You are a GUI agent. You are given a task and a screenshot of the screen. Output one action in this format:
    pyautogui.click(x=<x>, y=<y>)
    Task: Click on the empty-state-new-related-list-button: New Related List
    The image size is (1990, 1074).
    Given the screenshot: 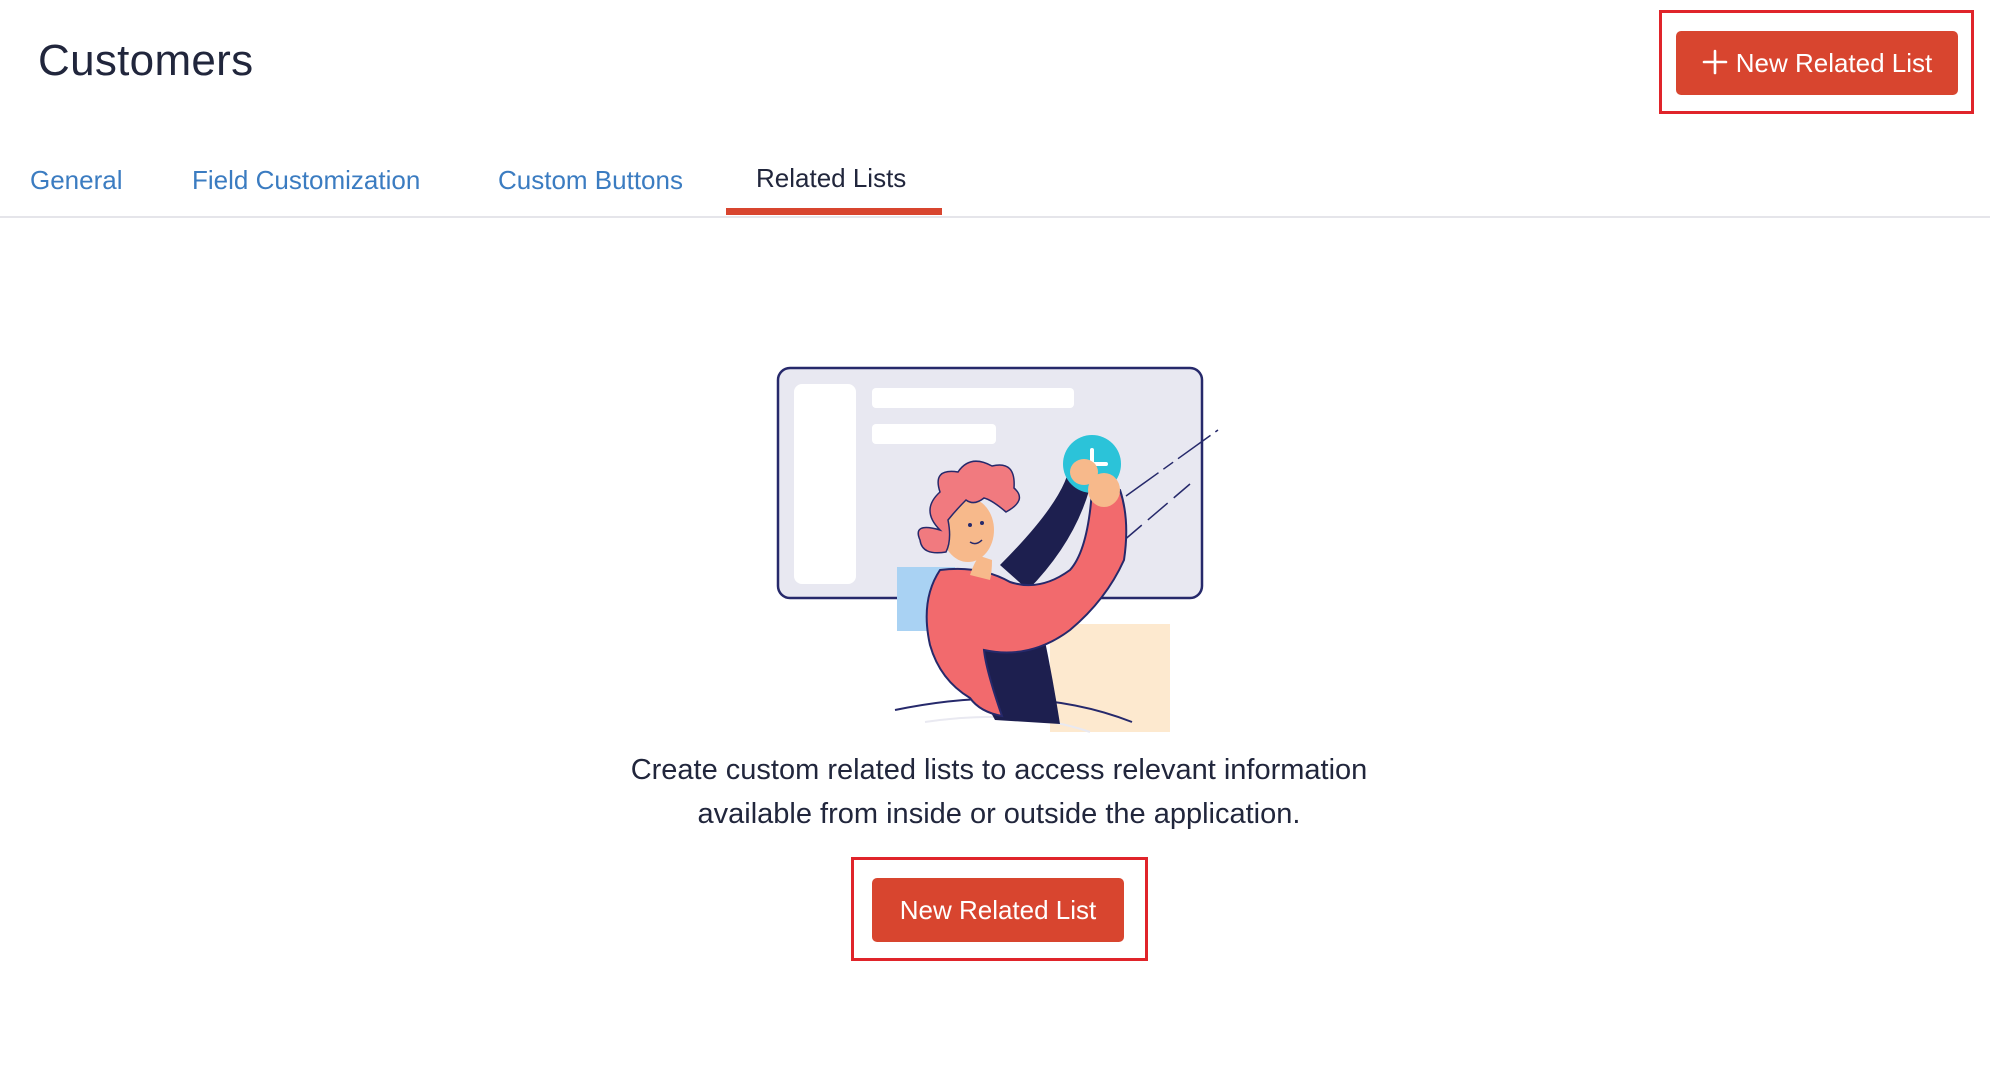 What is the action you would take?
    pyautogui.click(x=998, y=910)
    